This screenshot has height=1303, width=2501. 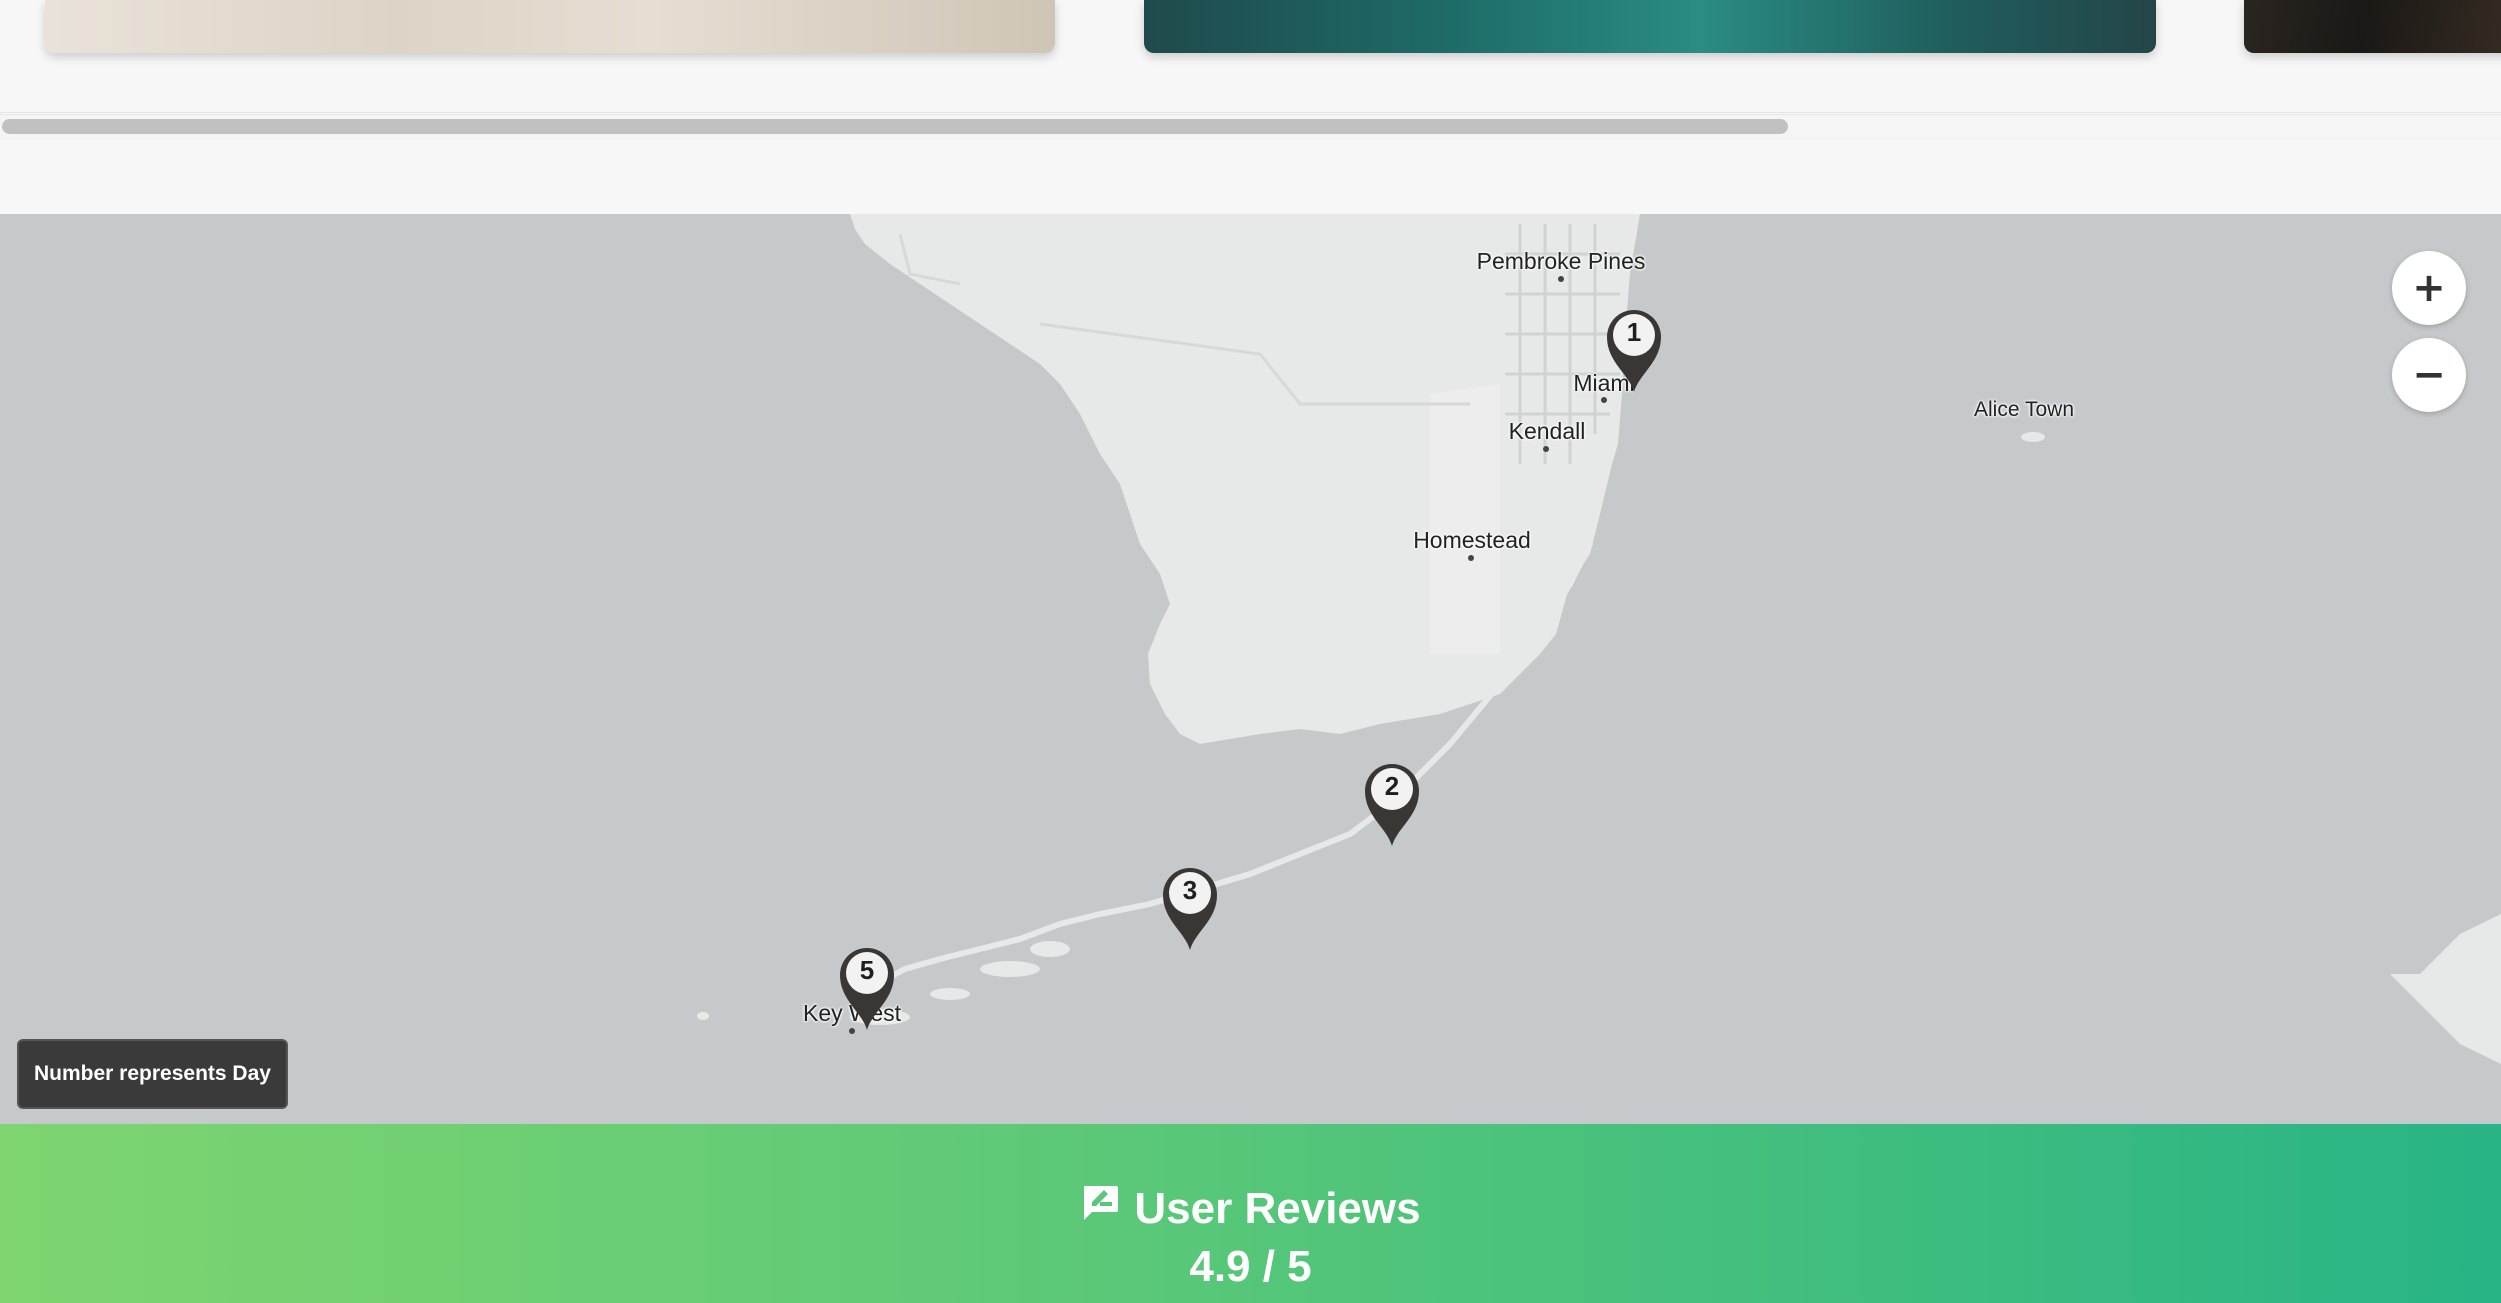 I want to click on horizontal-scrollbar, so click(x=1250, y=127).